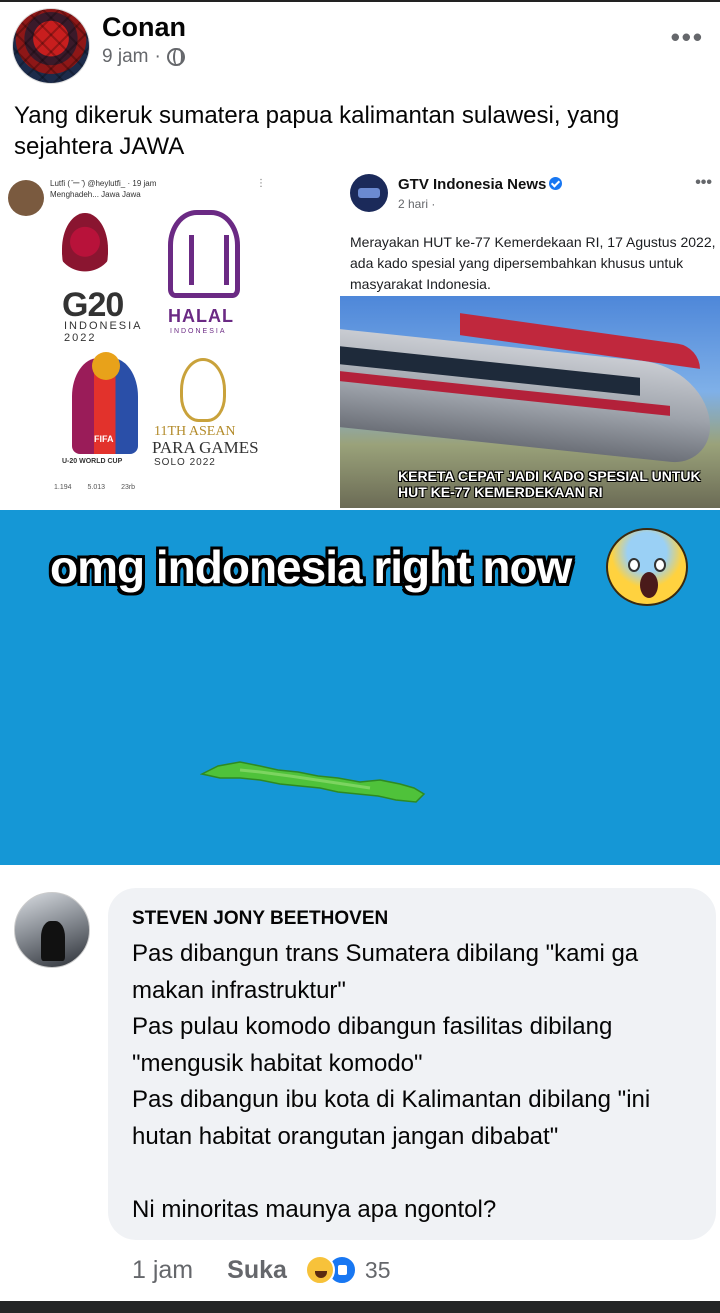 This screenshot has height=1313, width=720. I want to click on scream-emoji-icon, so click(647, 567).